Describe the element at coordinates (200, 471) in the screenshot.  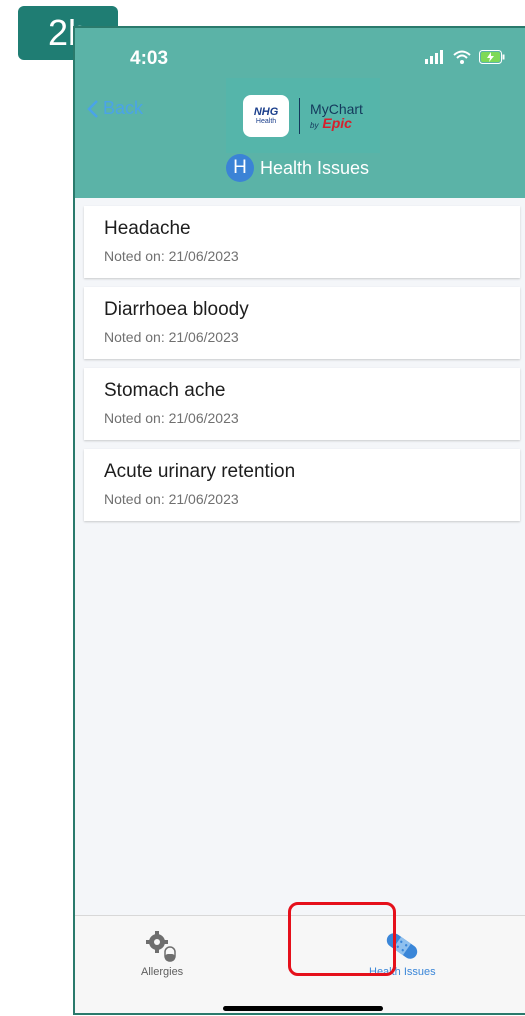
I see `issue-name: Acute urinary retention` at that location.